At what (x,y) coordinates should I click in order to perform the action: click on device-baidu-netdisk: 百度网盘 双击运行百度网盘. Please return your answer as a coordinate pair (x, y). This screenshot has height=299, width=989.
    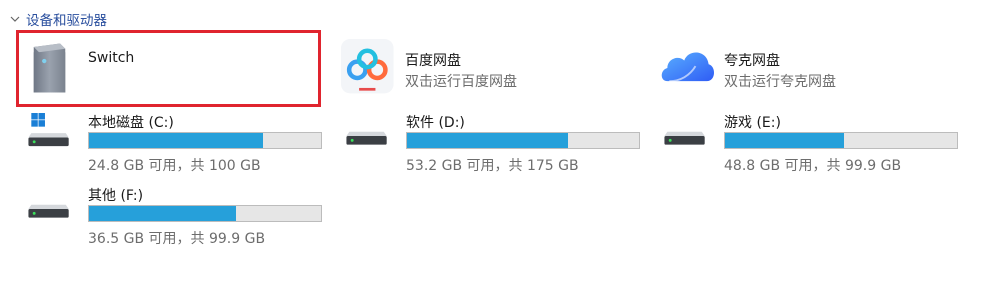
    Looking at the image, I should click on (491, 74).